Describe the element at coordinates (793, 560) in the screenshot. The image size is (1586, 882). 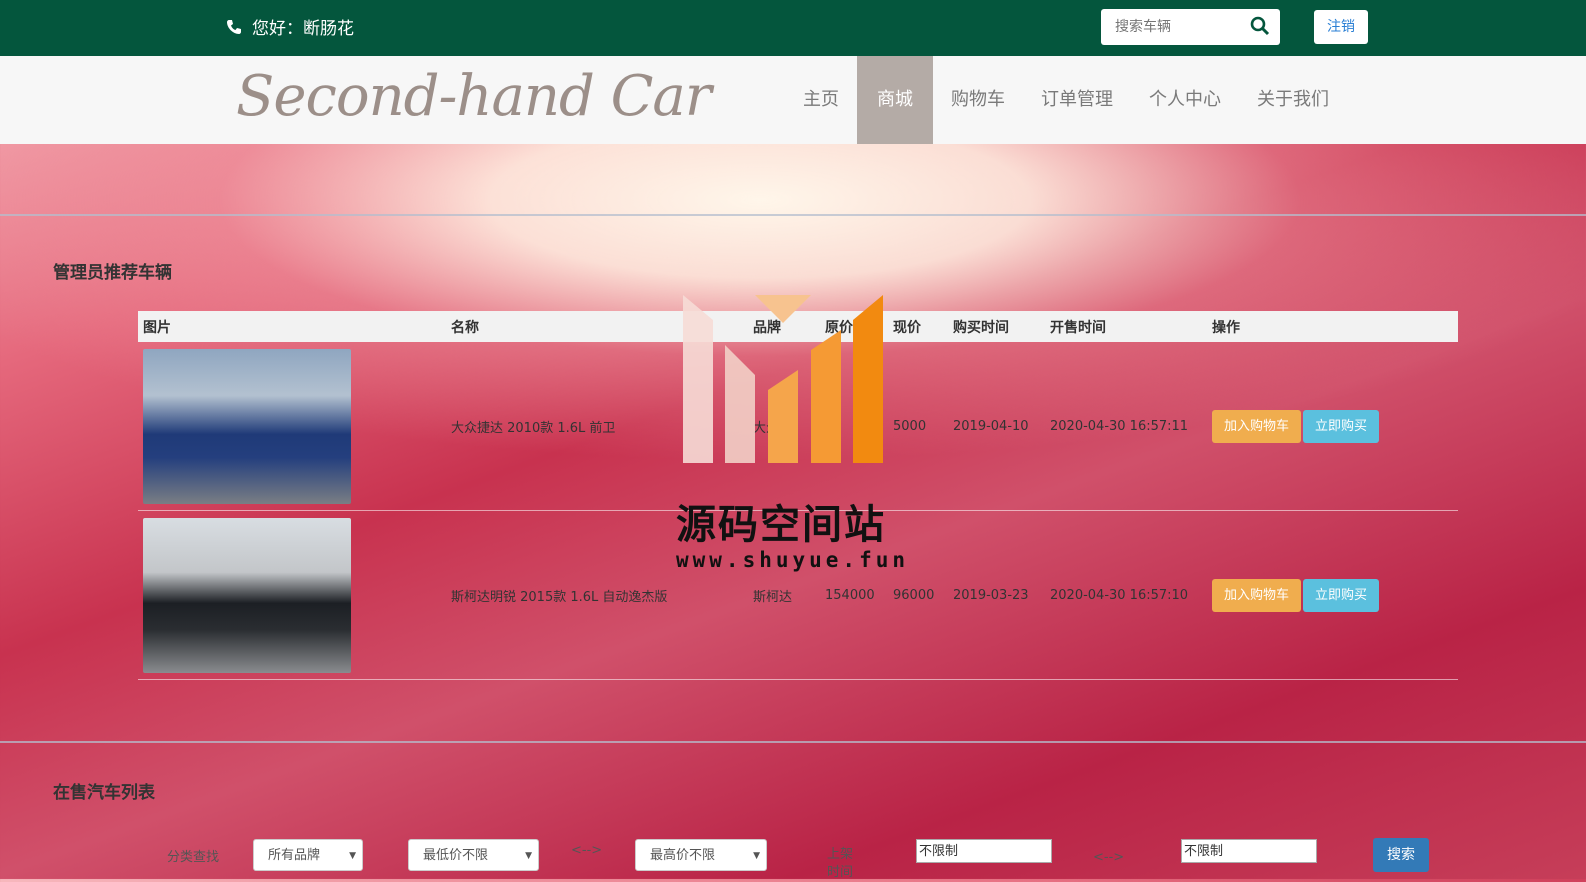
I see `watermark-url: www.shuyue.fun` at that location.